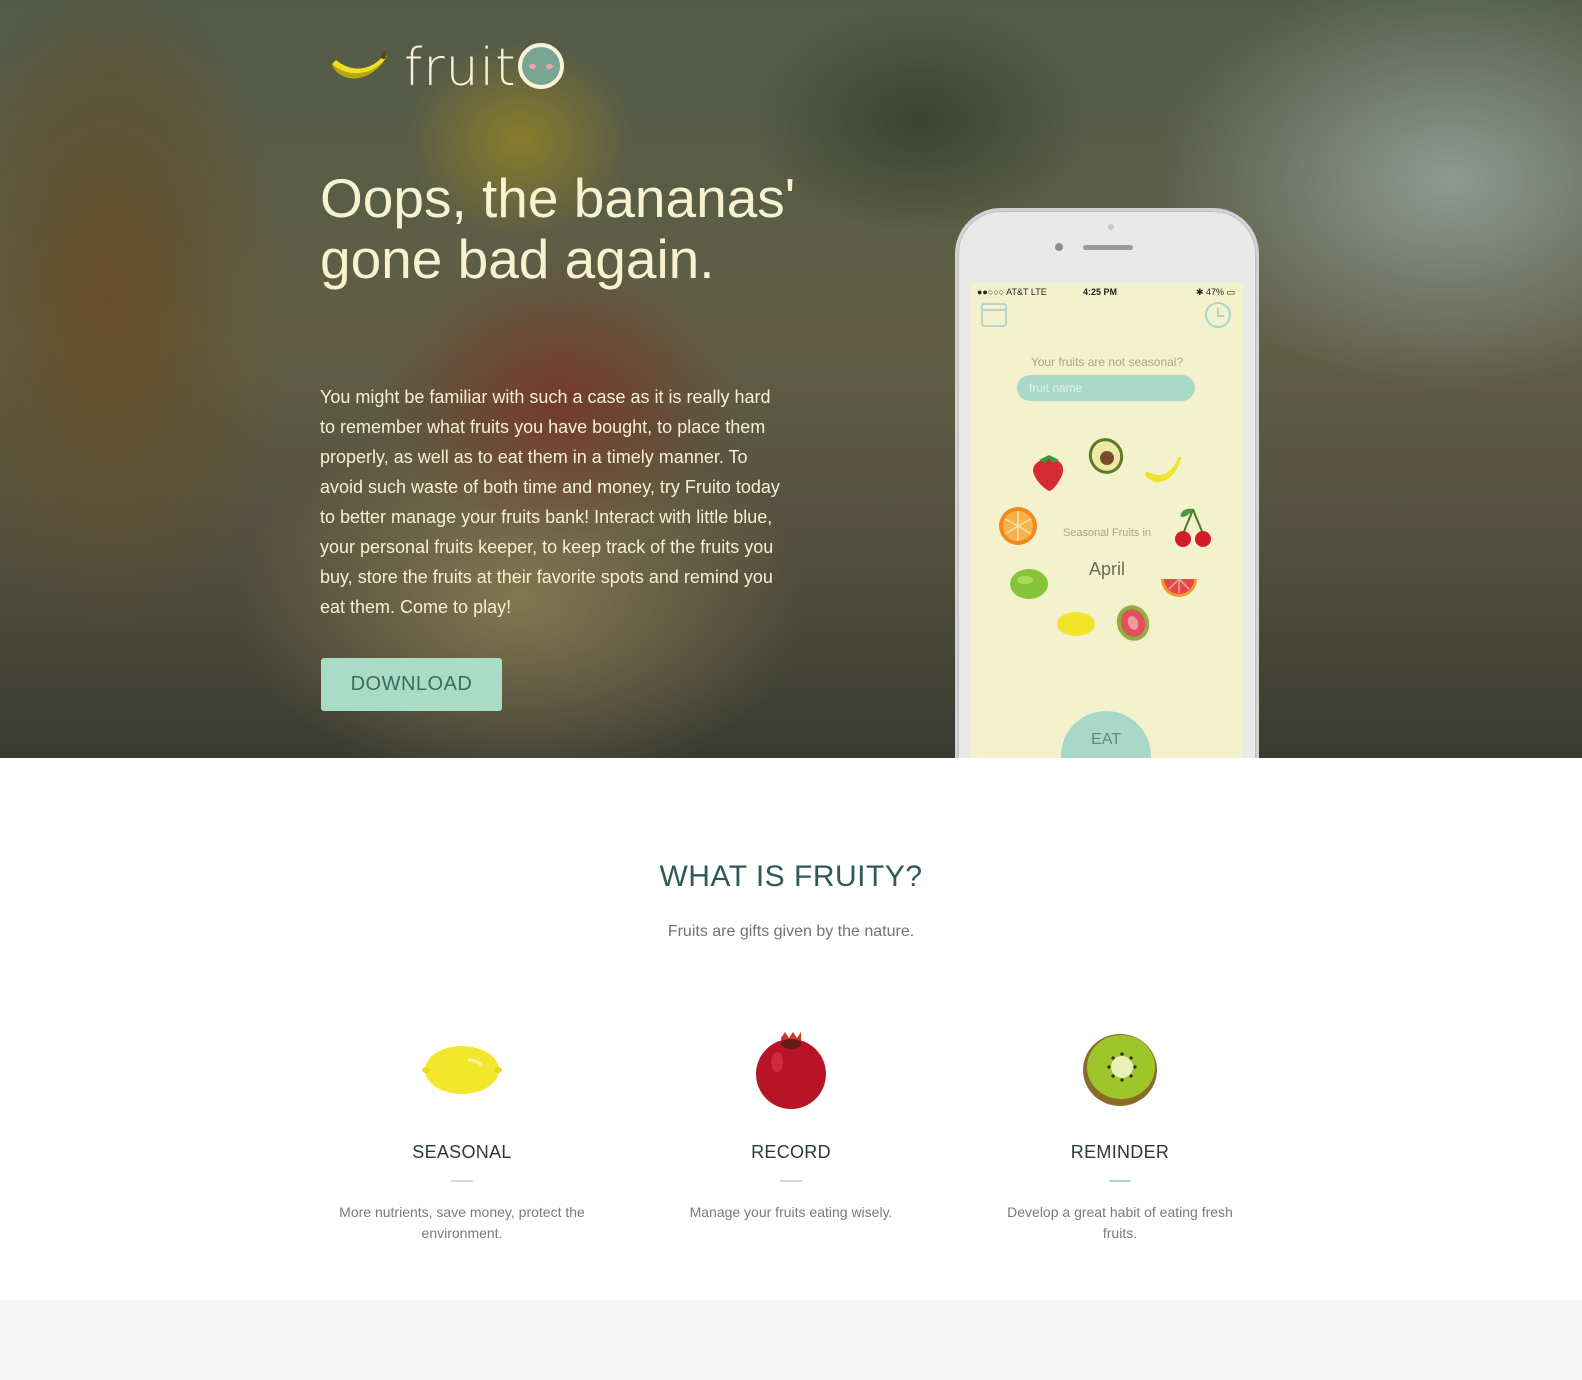 This screenshot has height=1380, width=1582. I want to click on status-bar: ●●○○○ AT&T LTE 4:25 PM ✱ 47% ▭, so click(1107, 293).